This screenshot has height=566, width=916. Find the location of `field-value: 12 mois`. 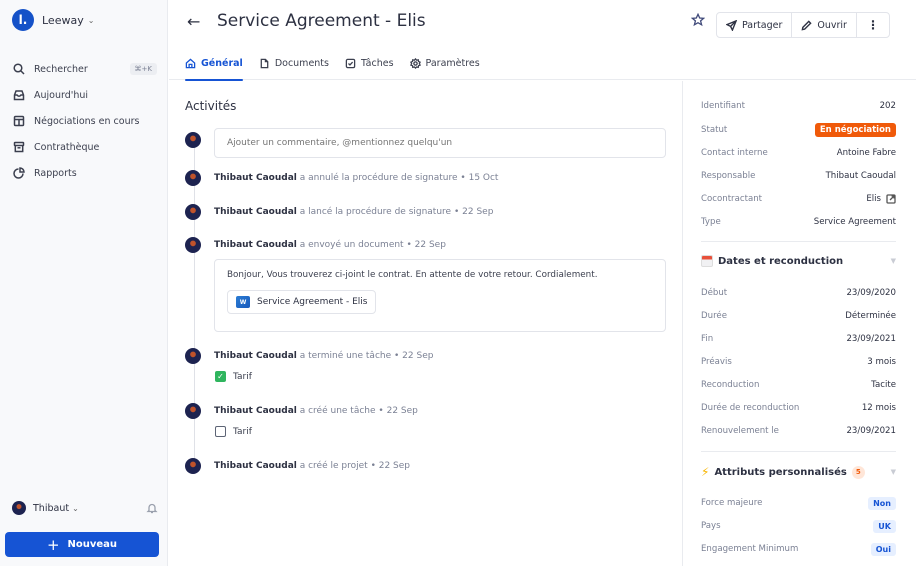

field-value: 12 mois is located at coordinates (879, 408).